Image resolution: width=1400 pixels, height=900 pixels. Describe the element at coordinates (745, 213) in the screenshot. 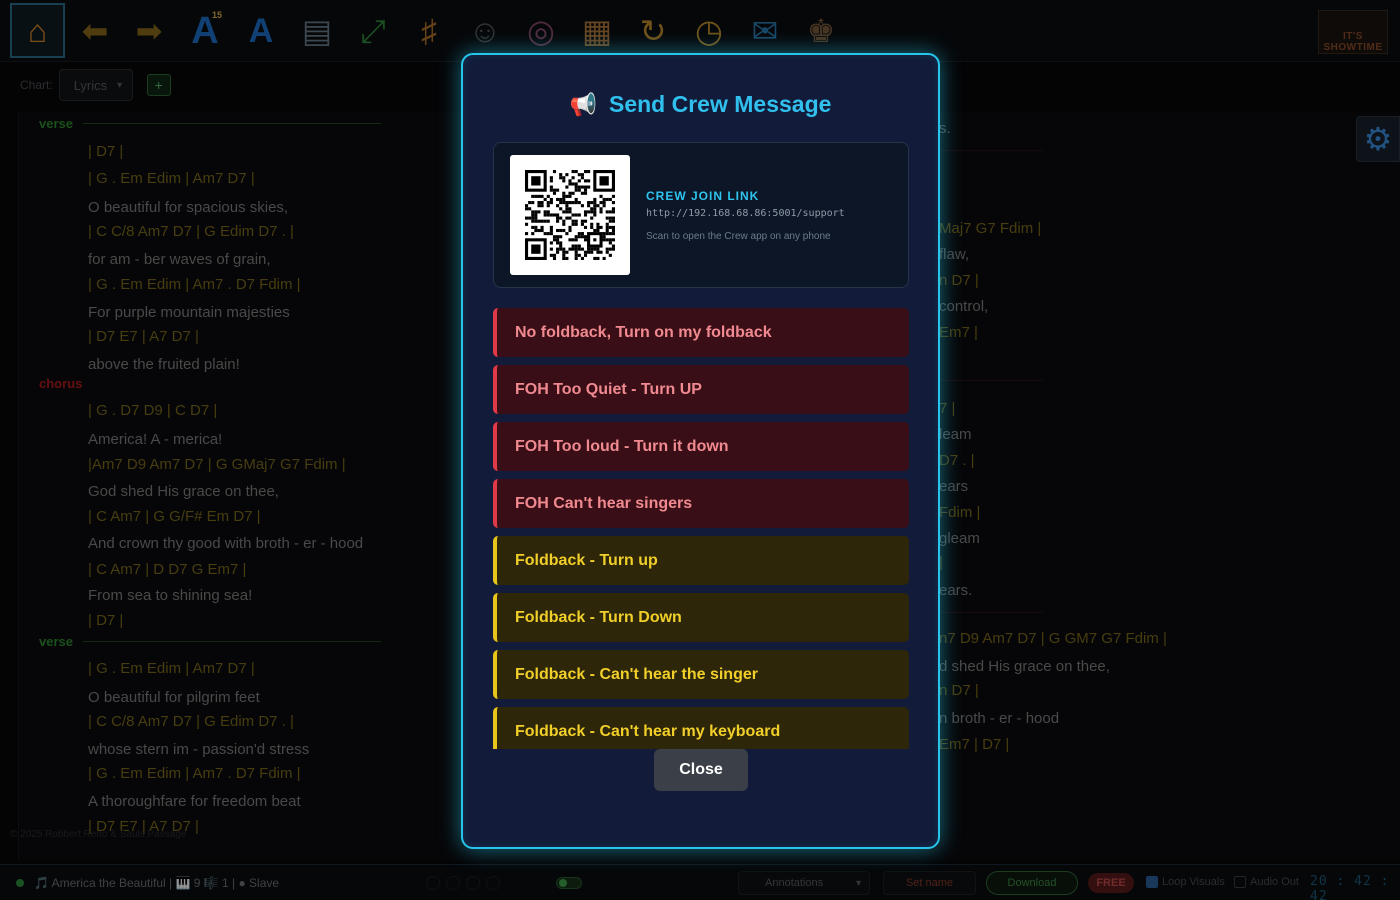

I see `crew-join-url: http://192.168.68.86:5001/support` at that location.